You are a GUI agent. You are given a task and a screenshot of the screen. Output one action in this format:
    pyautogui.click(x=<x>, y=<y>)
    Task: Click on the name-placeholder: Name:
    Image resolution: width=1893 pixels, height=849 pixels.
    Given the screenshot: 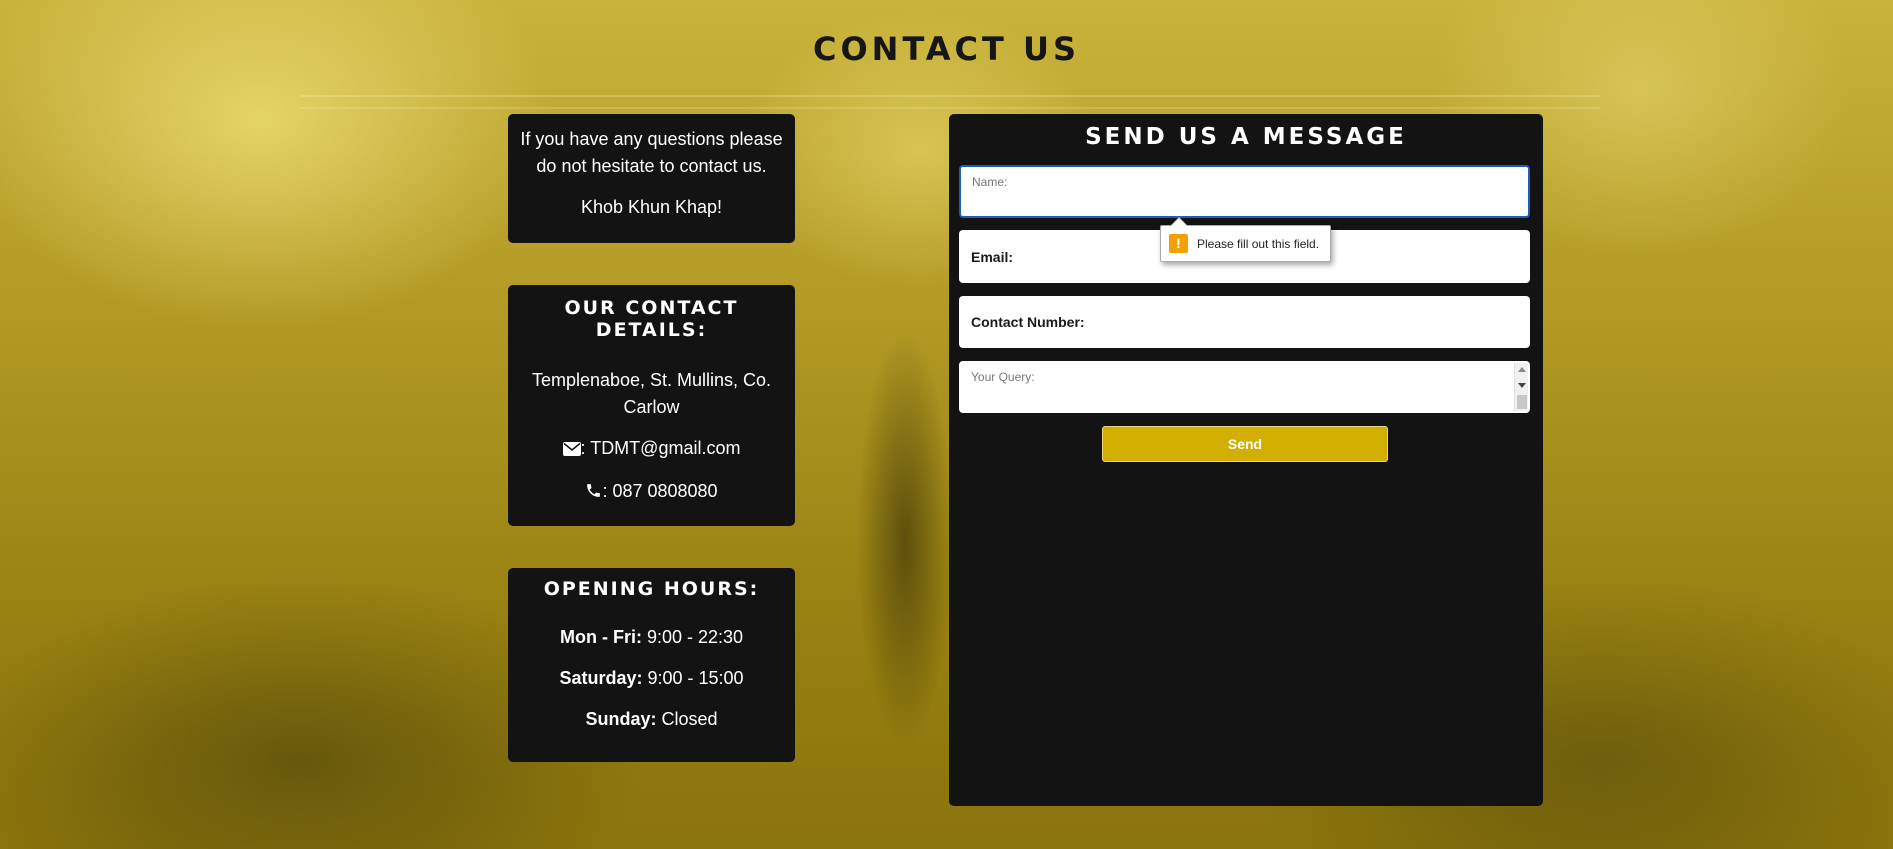 What is the action you would take?
    pyautogui.click(x=990, y=182)
    